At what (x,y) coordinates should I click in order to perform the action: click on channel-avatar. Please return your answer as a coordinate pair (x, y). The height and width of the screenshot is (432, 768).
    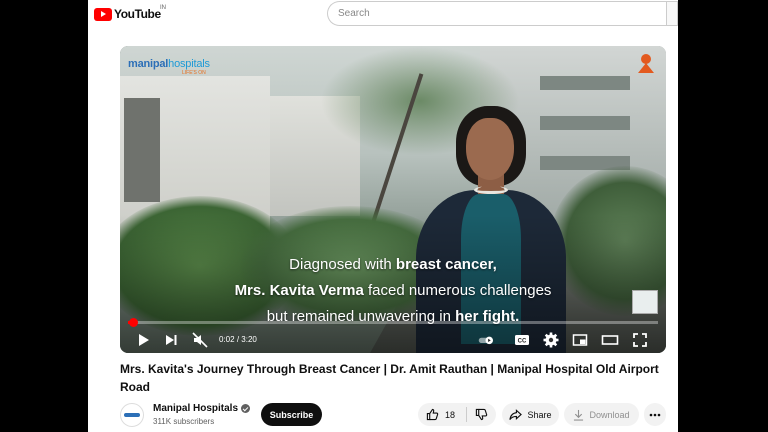
    Looking at the image, I should click on (132, 415).